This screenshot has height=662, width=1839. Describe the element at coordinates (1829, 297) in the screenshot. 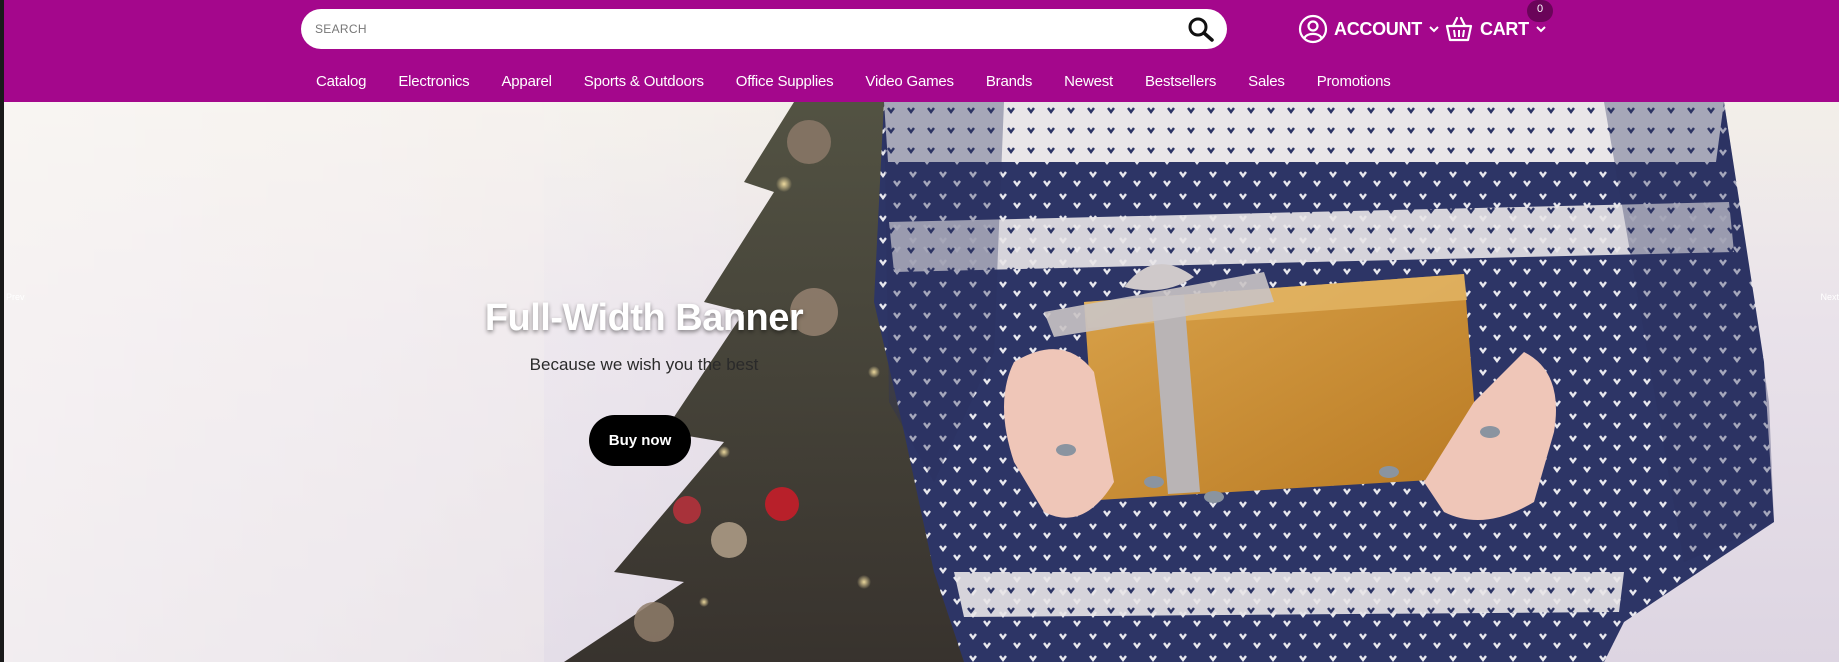

I see `carousel-next-button: Next` at that location.